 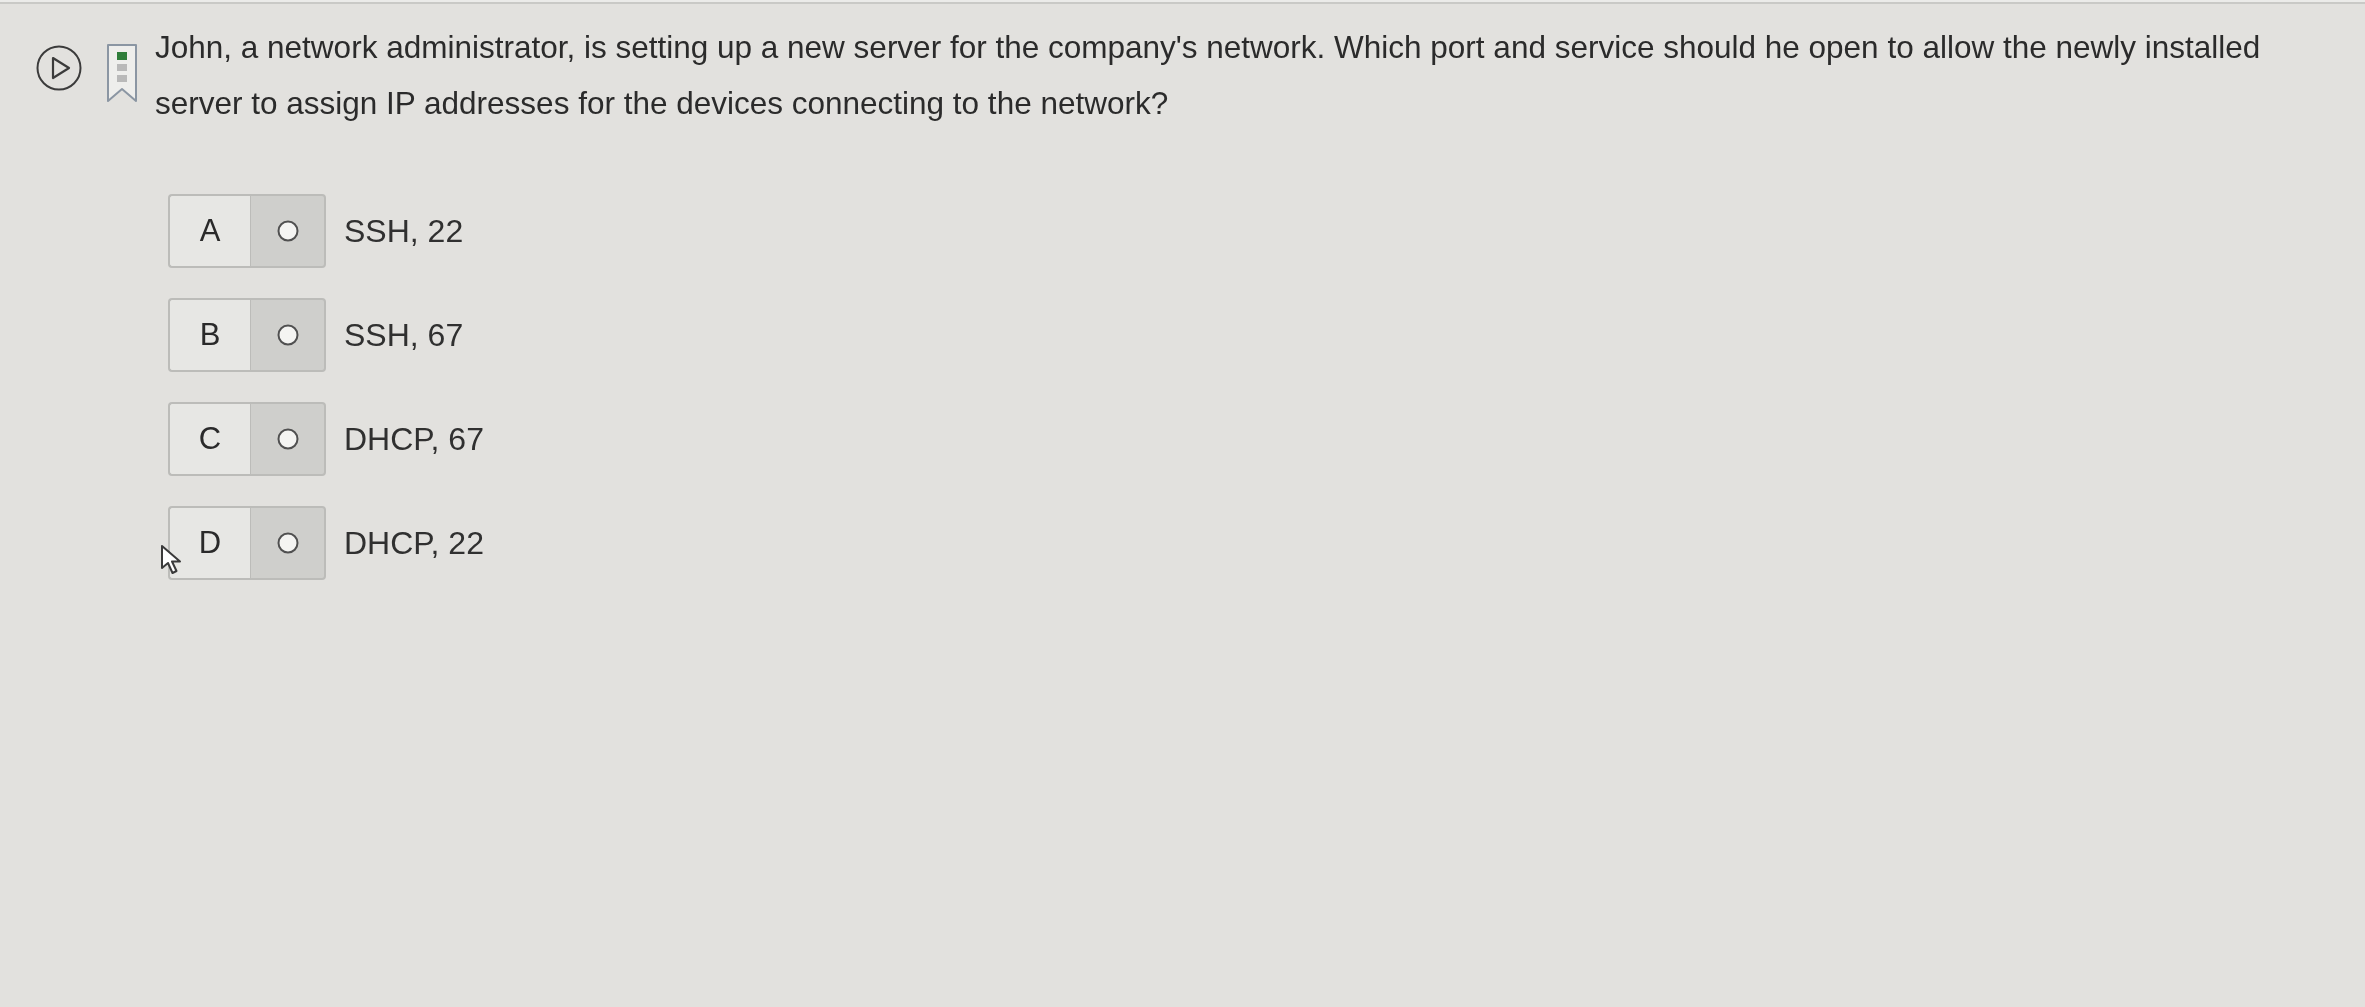 I want to click on option-text: DHCP, 67, so click(x=414, y=439).